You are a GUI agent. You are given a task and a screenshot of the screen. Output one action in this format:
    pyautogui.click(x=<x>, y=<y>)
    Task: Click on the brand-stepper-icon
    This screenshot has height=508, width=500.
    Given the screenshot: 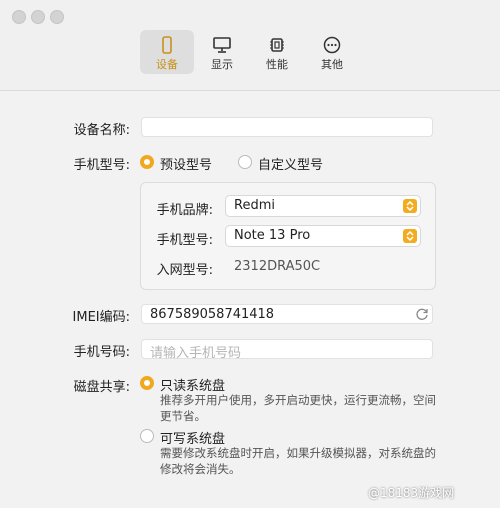 What is the action you would take?
    pyautogui.click(x=410, y=206)
    